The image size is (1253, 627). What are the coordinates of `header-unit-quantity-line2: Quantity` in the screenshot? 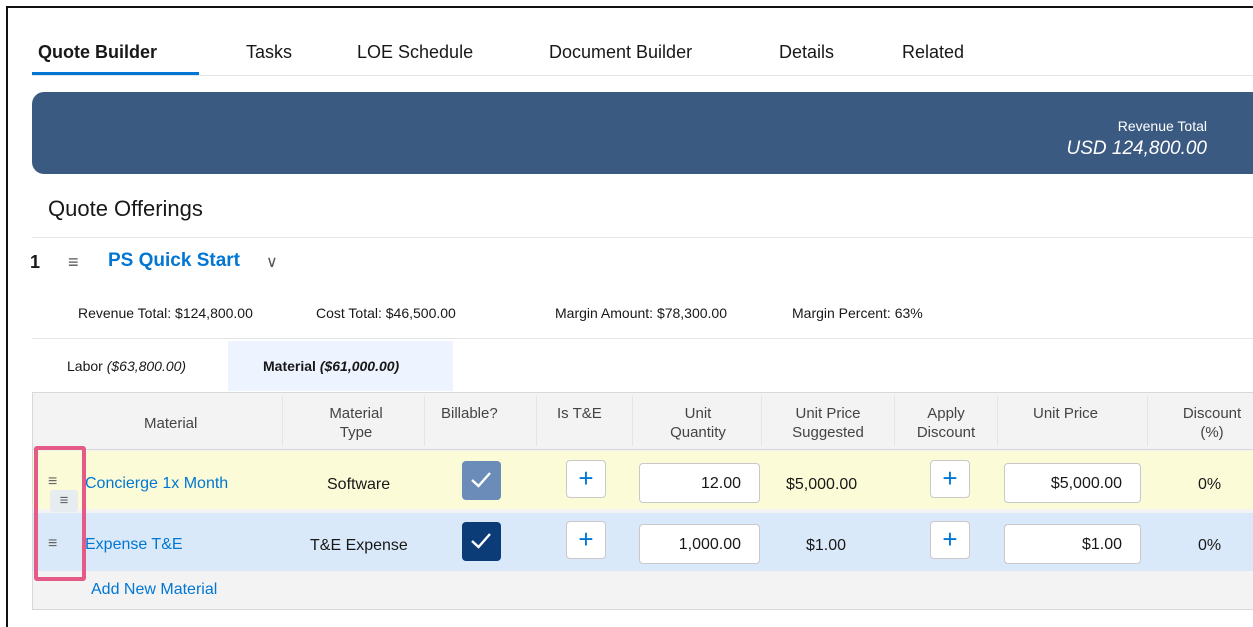 It's located at (698, 432).